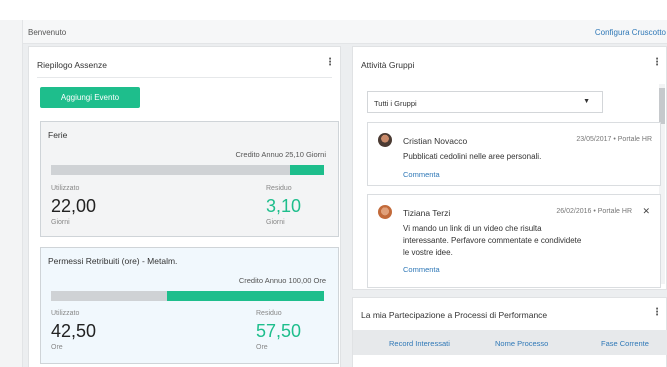  I want to click on group-filter-select: Tutti i Gruppi ▼, so click(485, 102).